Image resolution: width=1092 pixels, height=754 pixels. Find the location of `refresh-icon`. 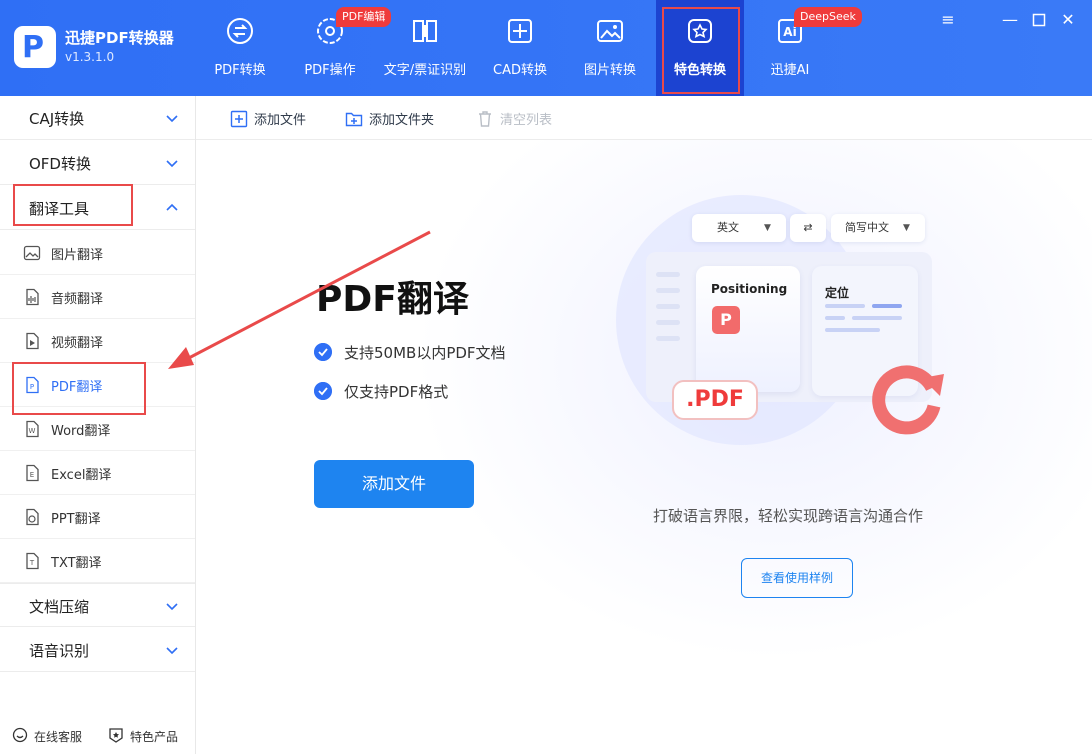

refresh-icon is located at coordinates (908, 400).